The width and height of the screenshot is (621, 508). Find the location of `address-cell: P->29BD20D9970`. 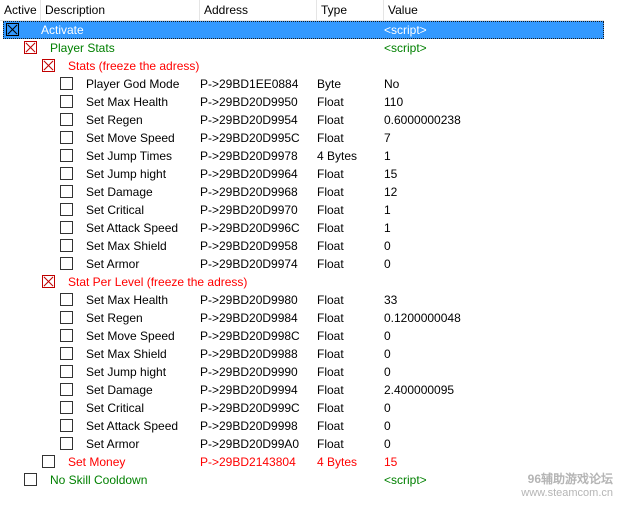

address-cell: P->29BD20D9970 is located at coordinates (249, 210).